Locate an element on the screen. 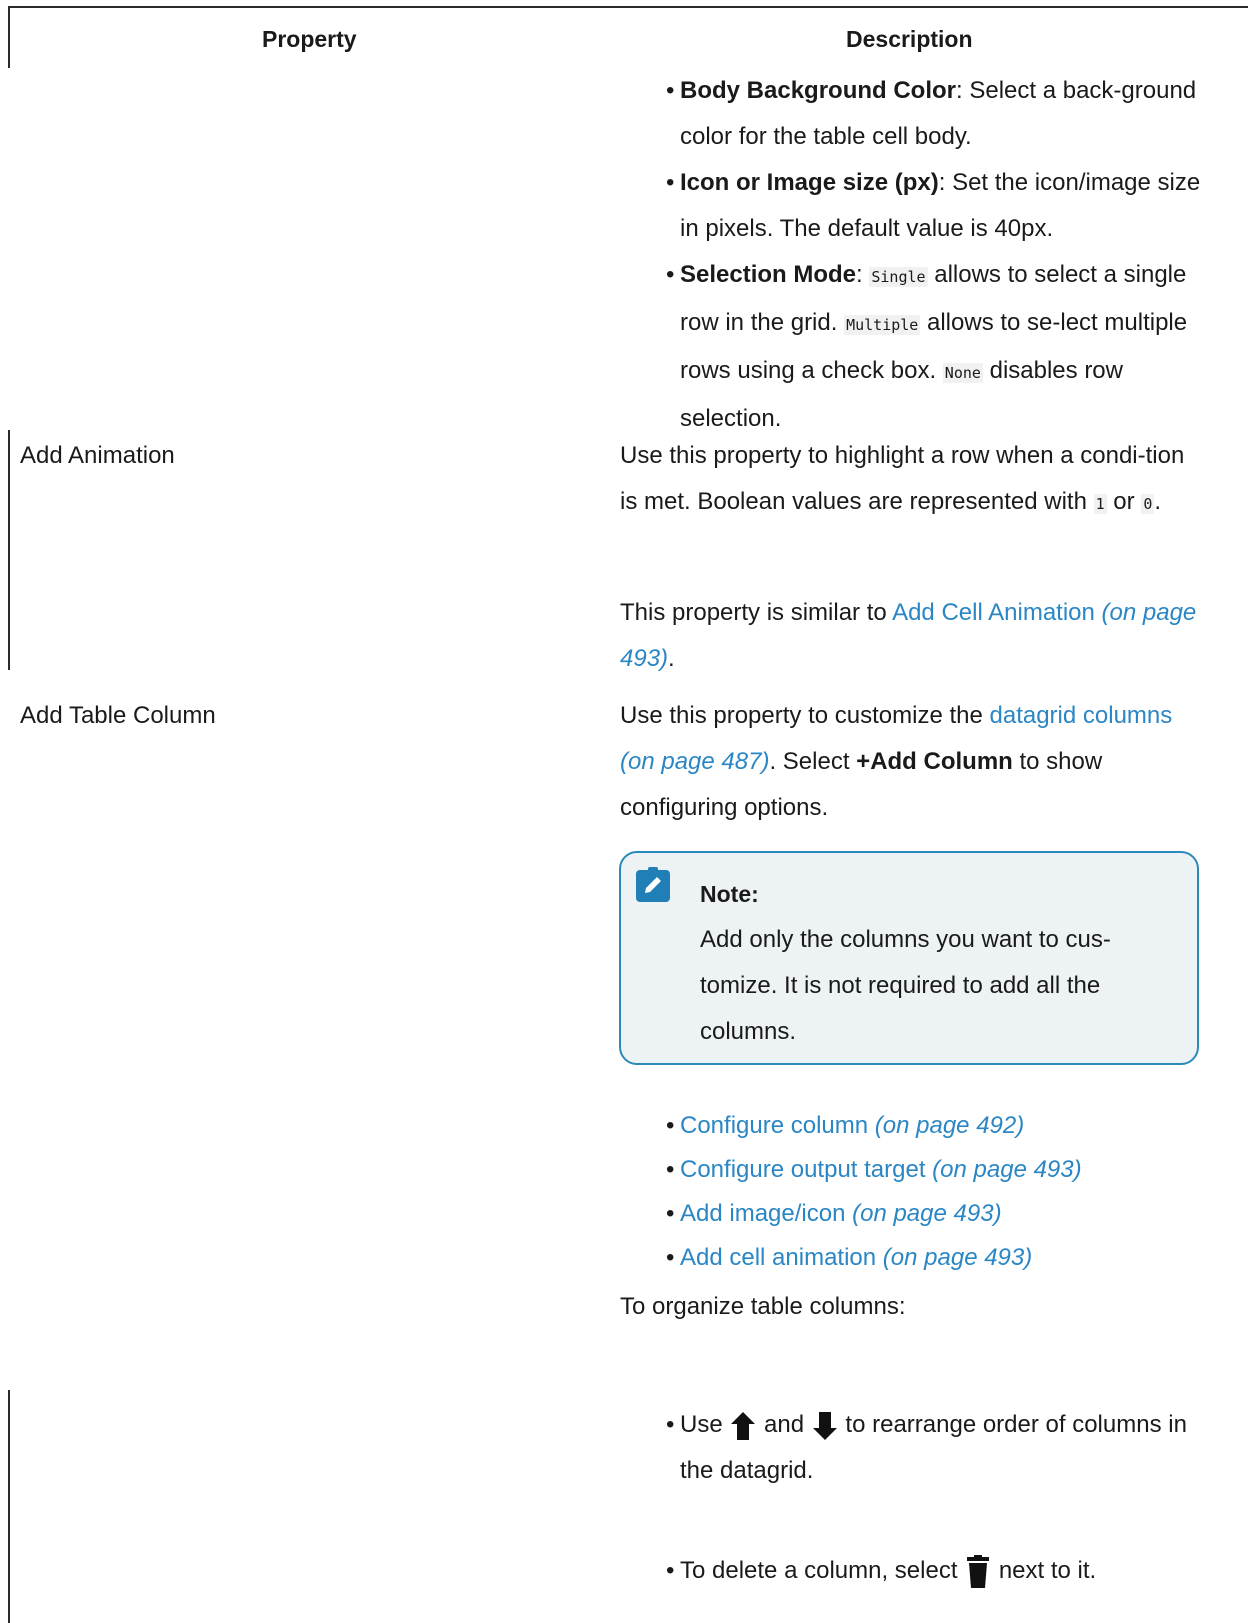 Image resolution: width=1248 pixels, height=1623 pixels. table-top-border is located at coordinates (628, 7).